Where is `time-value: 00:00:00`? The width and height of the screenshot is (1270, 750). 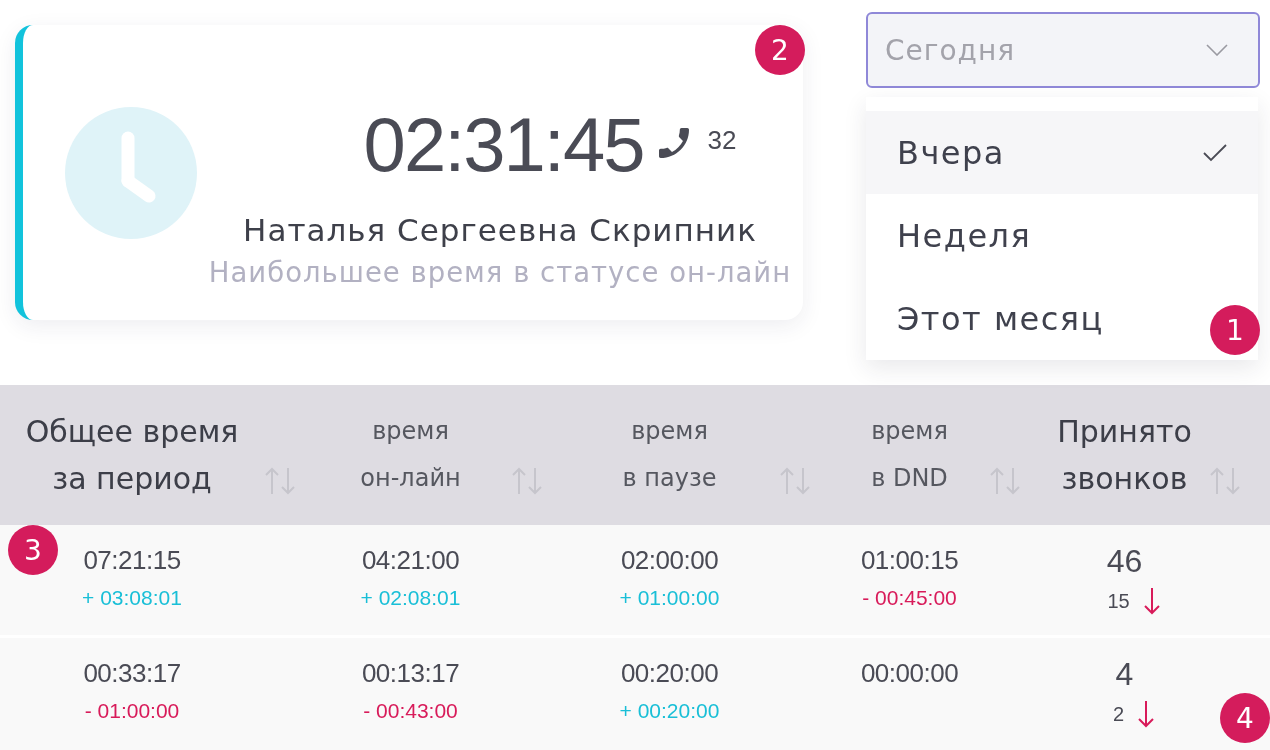
time-value: 00:00:00 is located at coordinates (909, 673).